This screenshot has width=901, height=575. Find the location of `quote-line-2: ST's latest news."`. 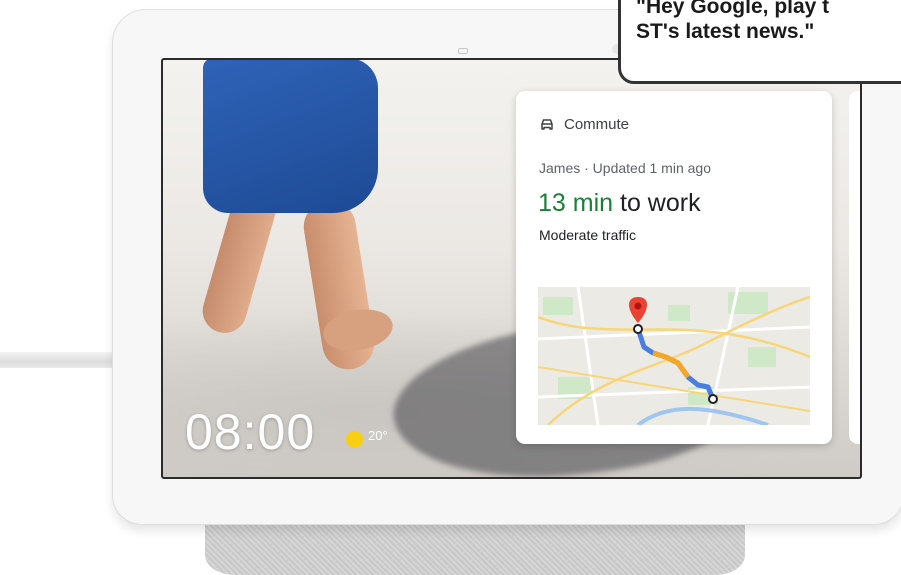

quote-line-2: ST's latest news." is located at coordinates (725, 31).